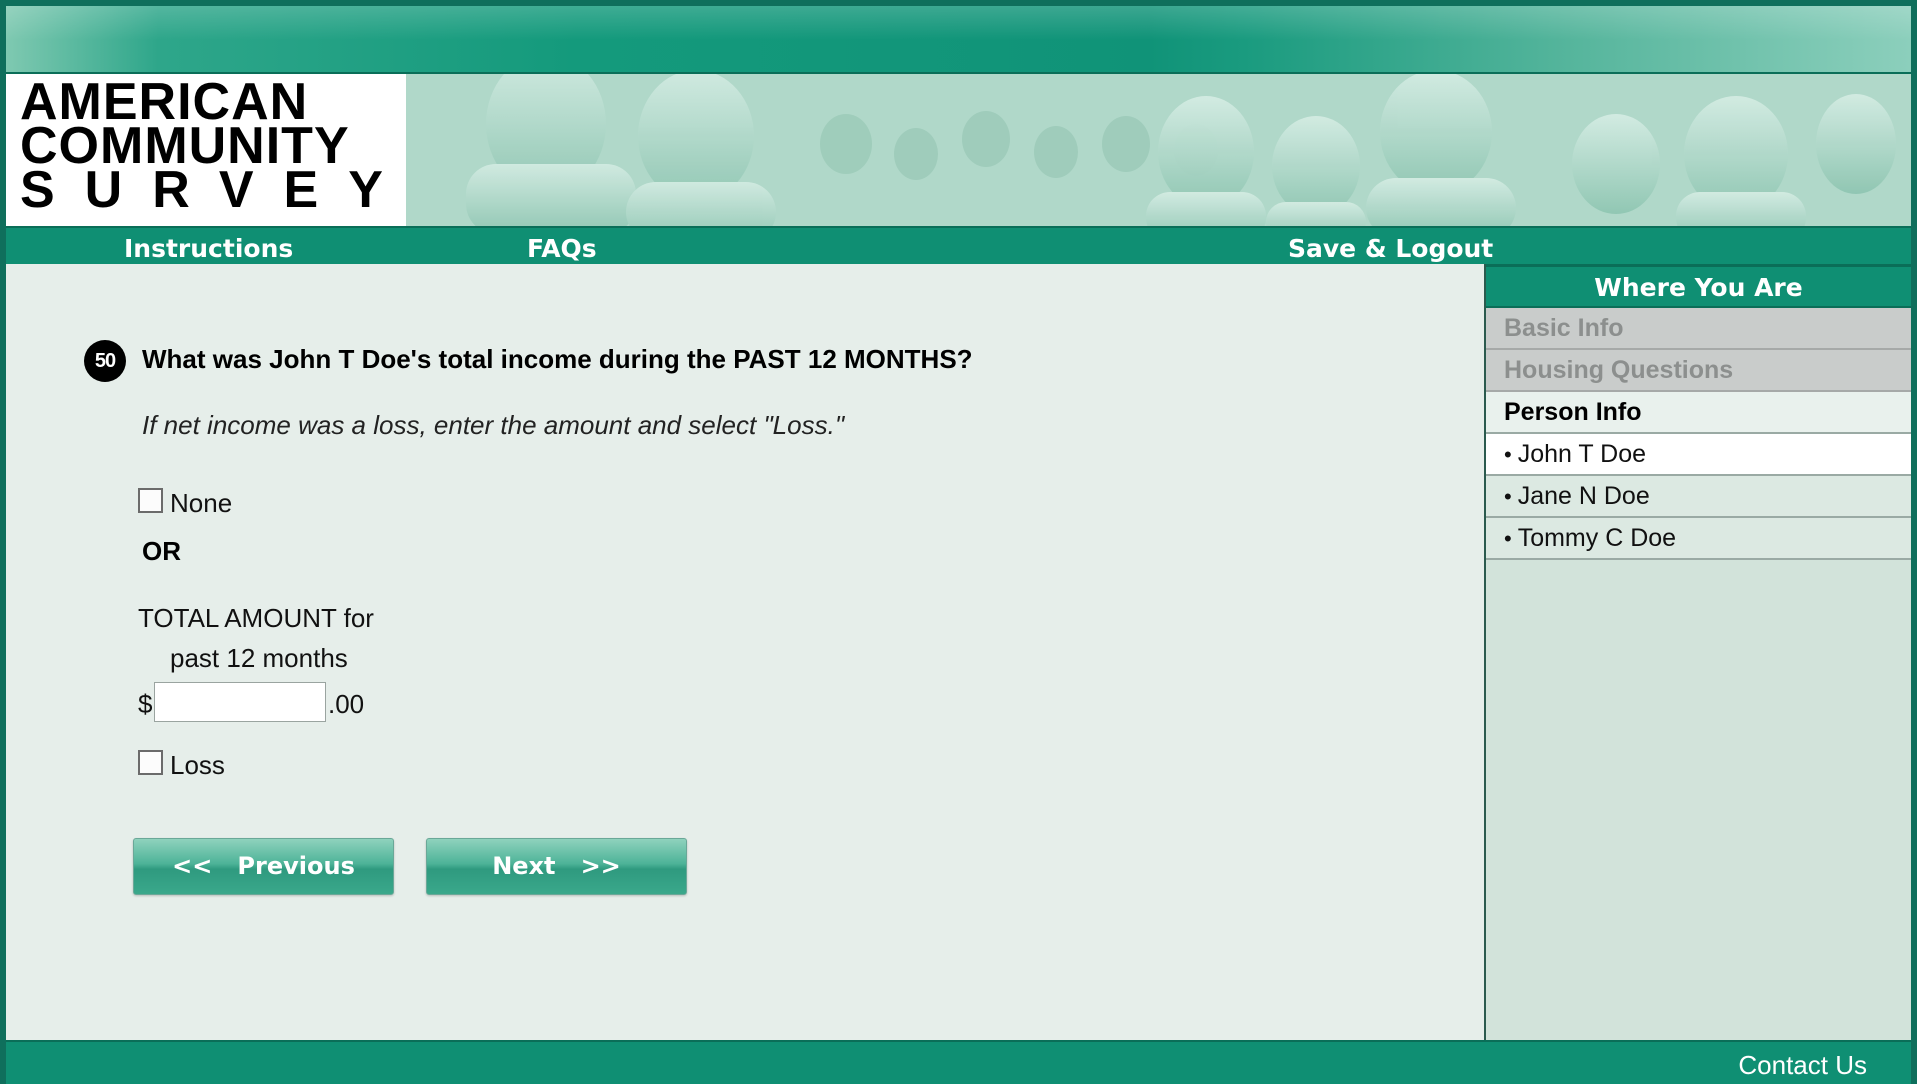 The height and width of the screenshot is (1084, 1917). Describe the element at coordinates (150, 762) in the screenshot. I see `loss-checkbox` at that location.